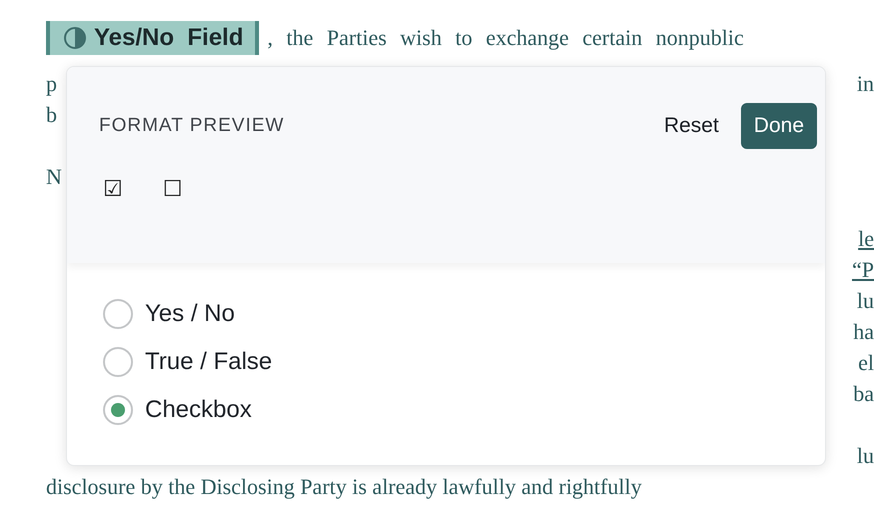 The height and width of the screenshot is (514, 874). I want to click on document-text: le, so click(866, 239).